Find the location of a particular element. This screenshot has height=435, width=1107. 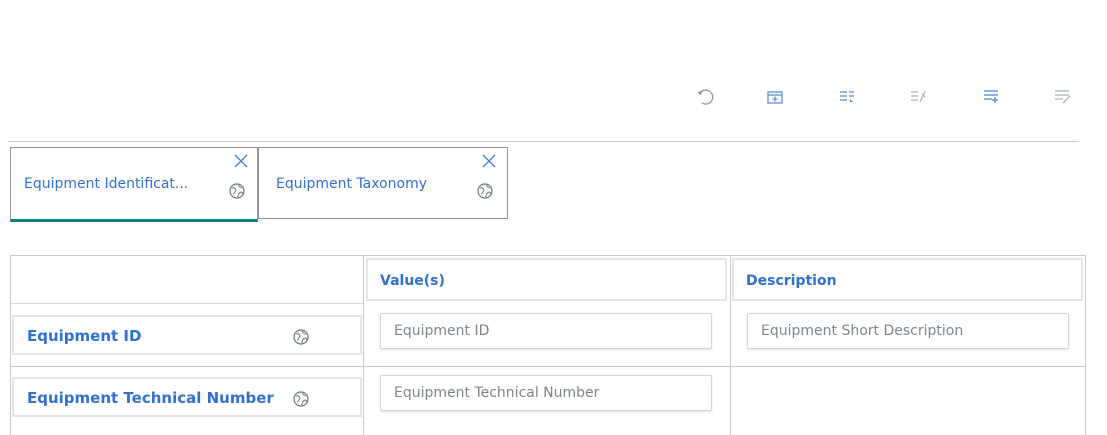

add-row-icon is located at coordinates (775, 97).